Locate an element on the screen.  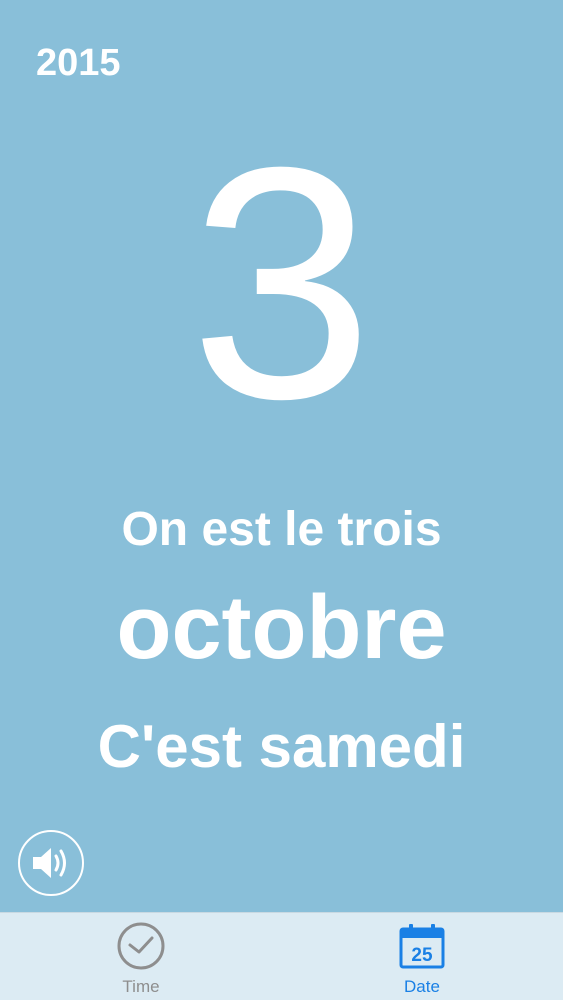
tab-time: Time is located at coordinates (141, 956).